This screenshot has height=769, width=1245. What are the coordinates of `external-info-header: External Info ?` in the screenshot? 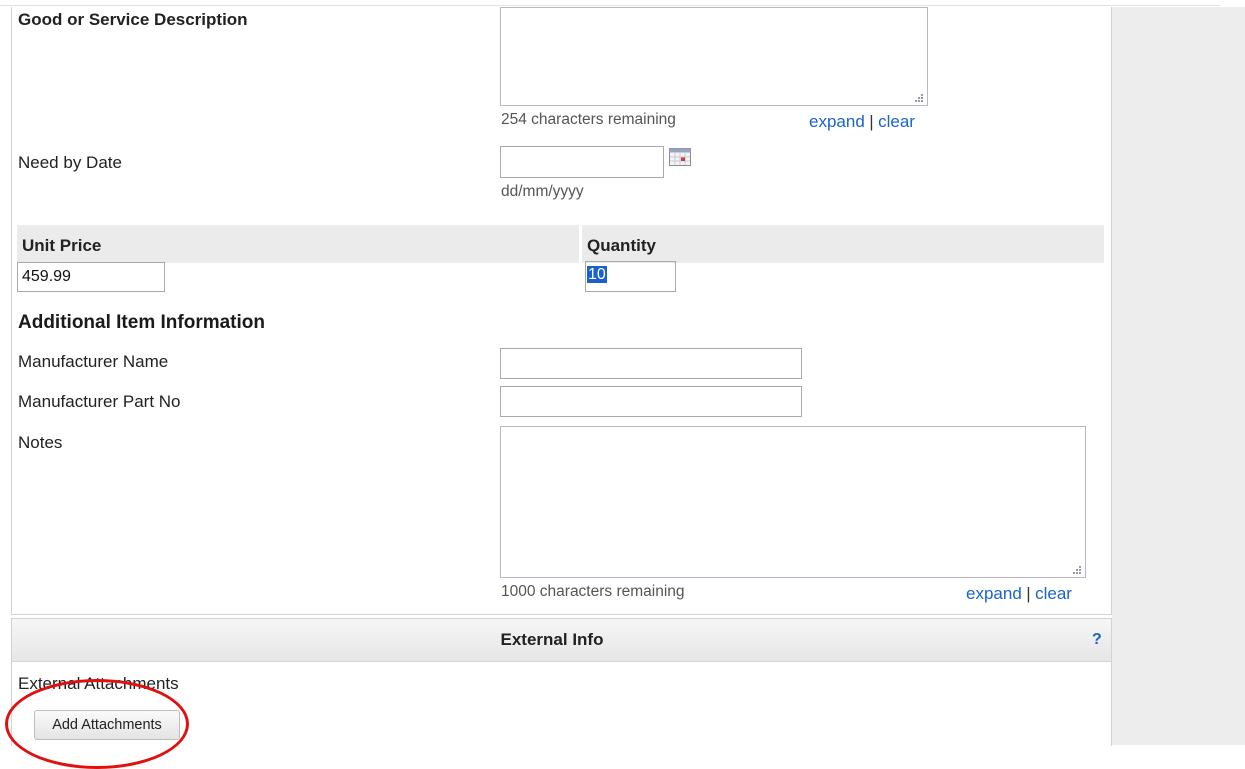 It's located at (561, 640).